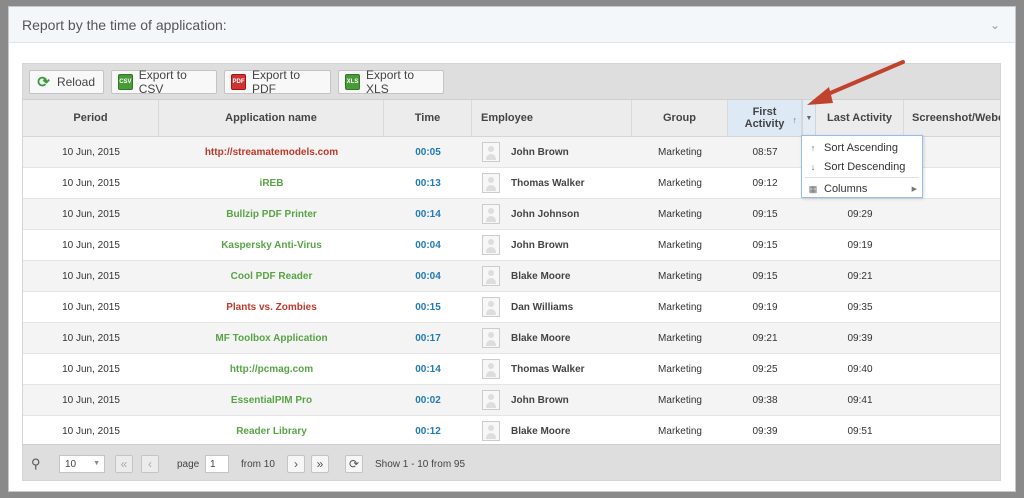 The image size is (1024, 498). What do you see at coordinates (765, 431) in the screenshot?
I see `first-activity-cell: 09:39` at bounding box center [765, 431].